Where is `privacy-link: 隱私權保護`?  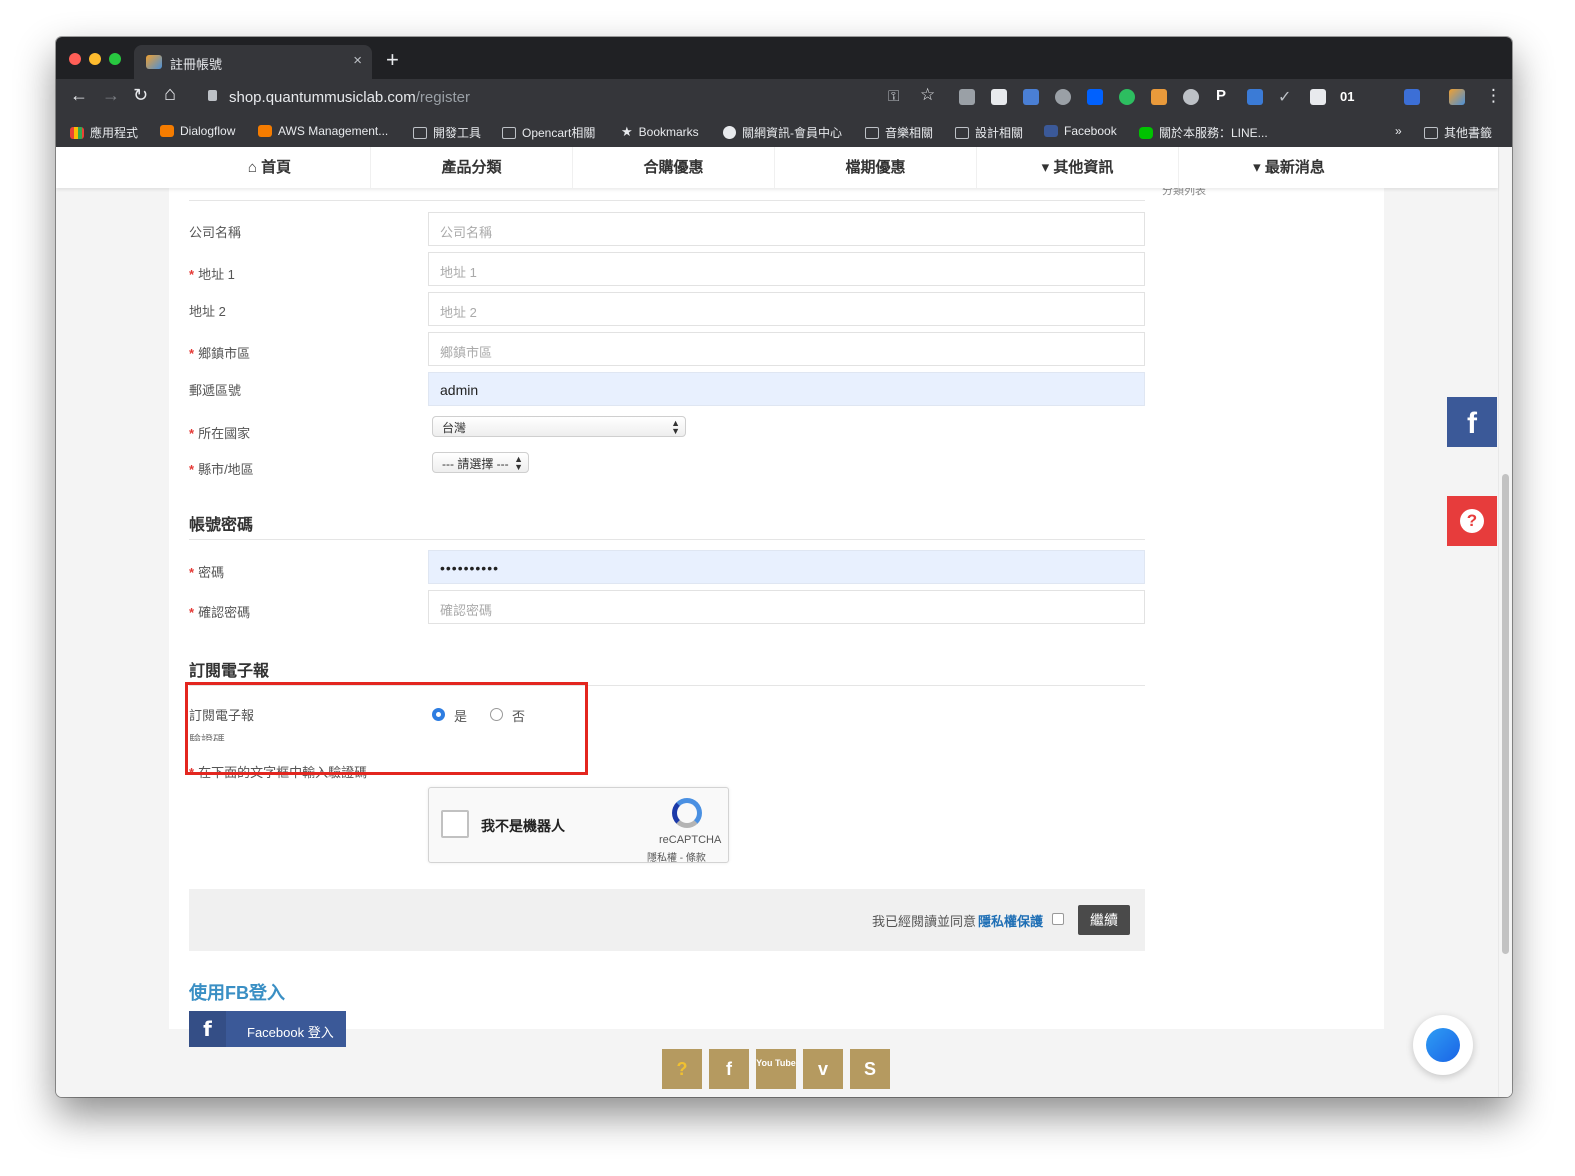
privacy-link: 隱私權保護 is located at coordinates (1010, 920).